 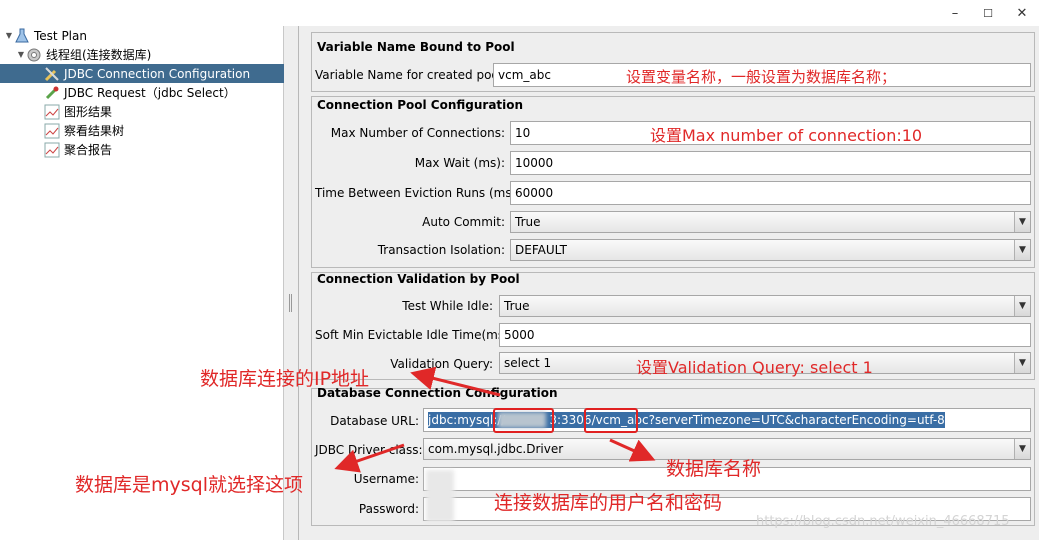 I want to click on tree-item-jdbc-request: JDBC Request（jdbc Select）, so click(x=142, y=92).